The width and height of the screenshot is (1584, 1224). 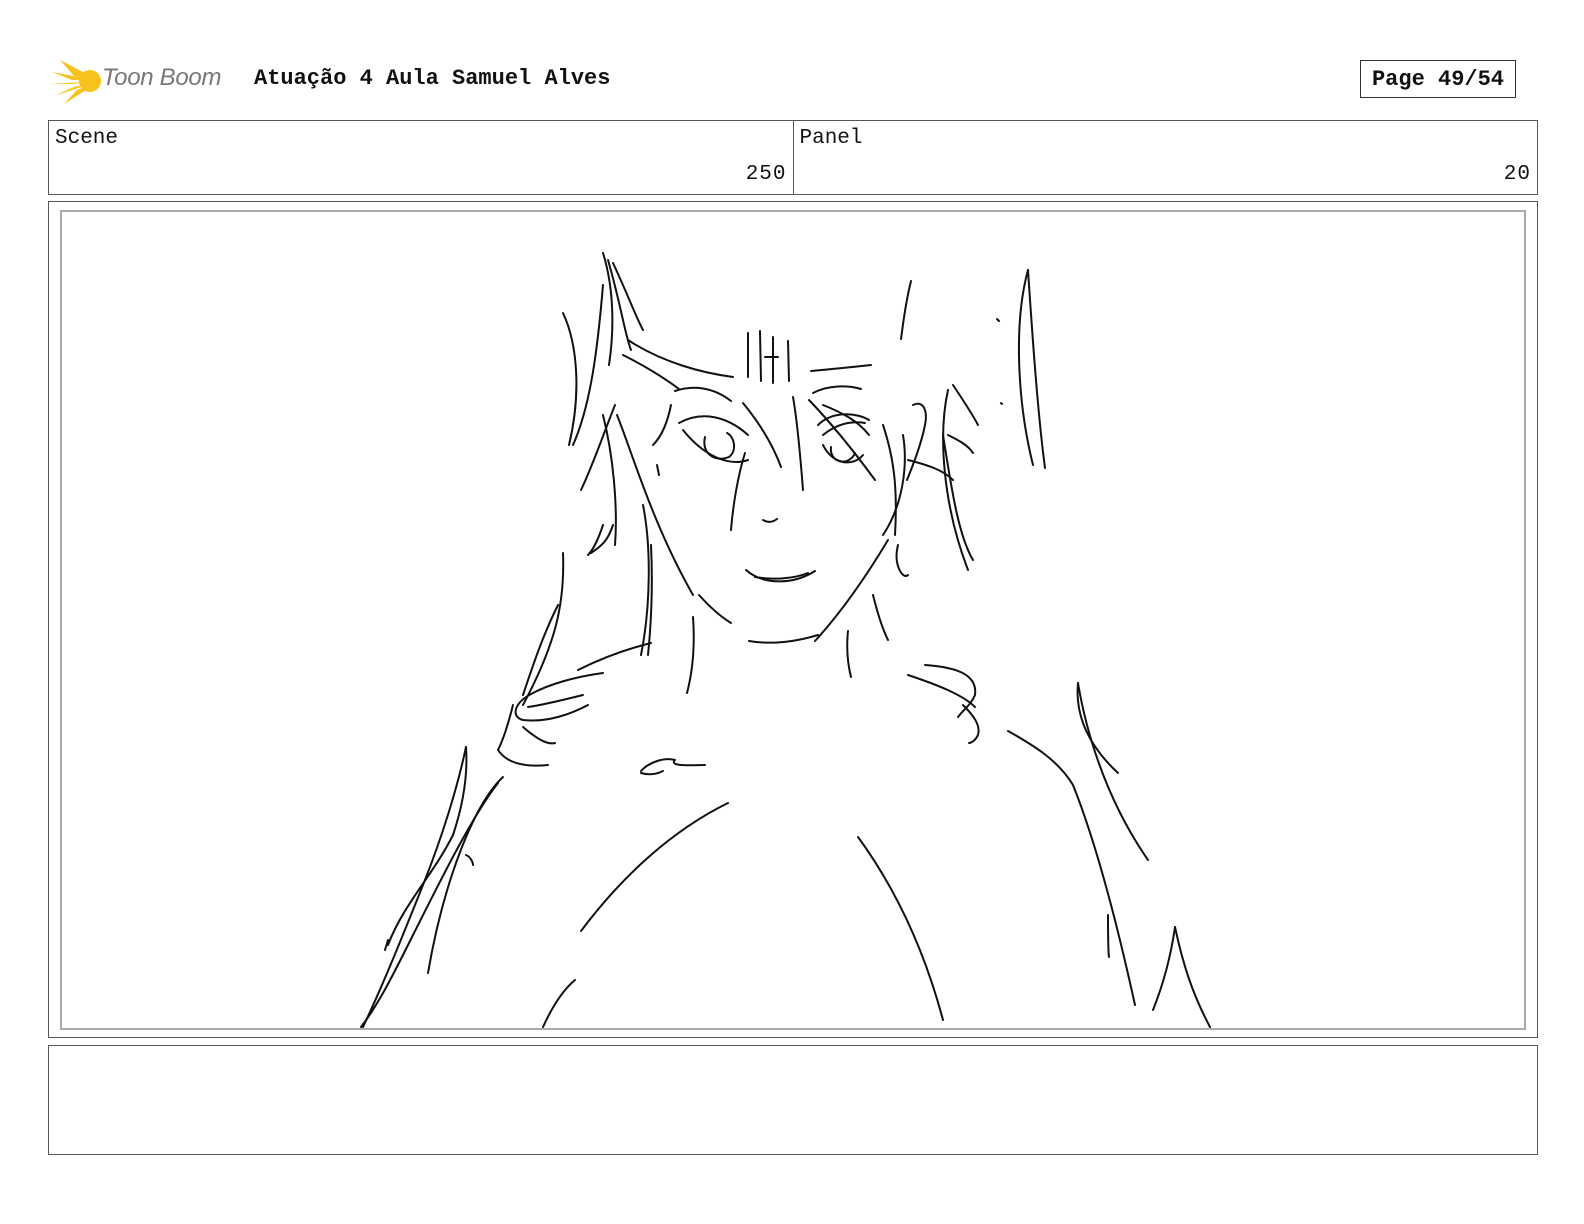 What do you see at coordinates (432, 78) in the screenshot?
I see `project-title: Atuação 4 Aula Samuel Alves` at bounding box center [432, 78].